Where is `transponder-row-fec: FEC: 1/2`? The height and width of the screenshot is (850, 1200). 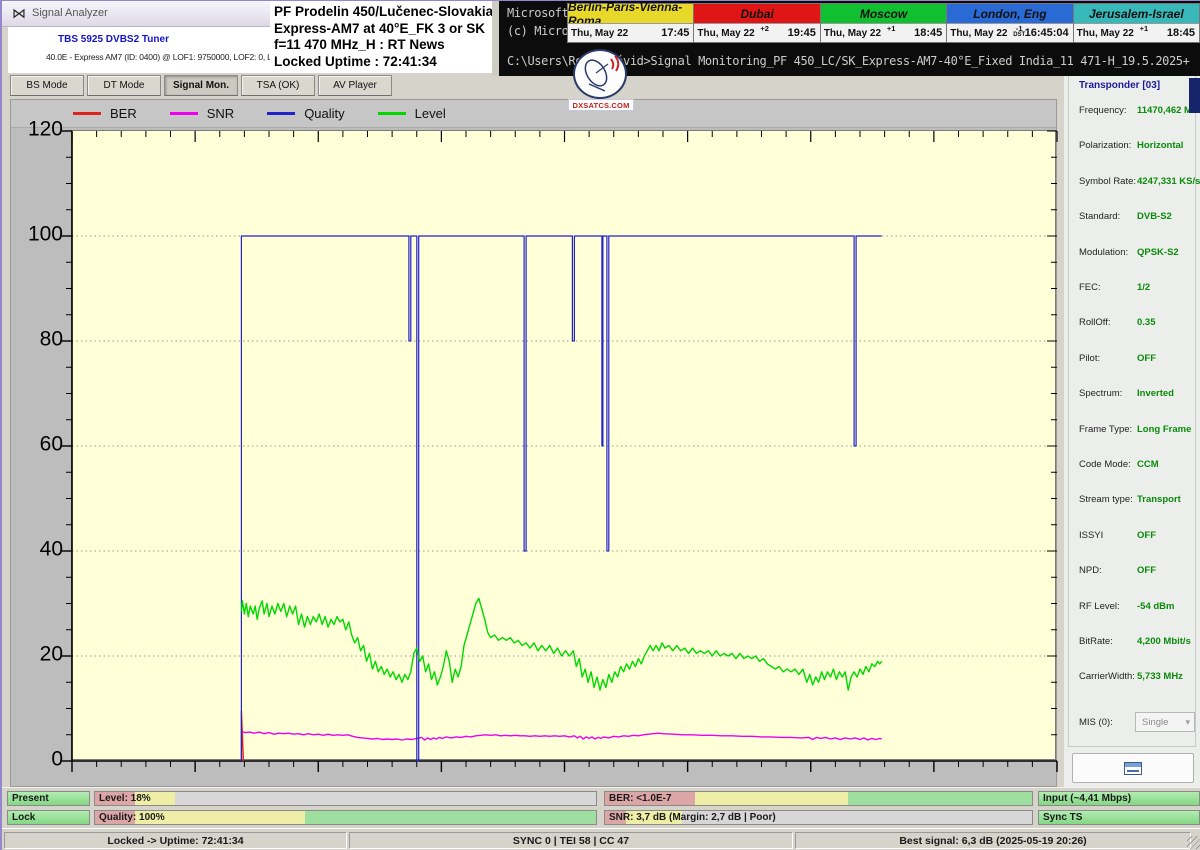 transponder-row-fec: FEC: 1/2 is located at coordinates (1138, 289).